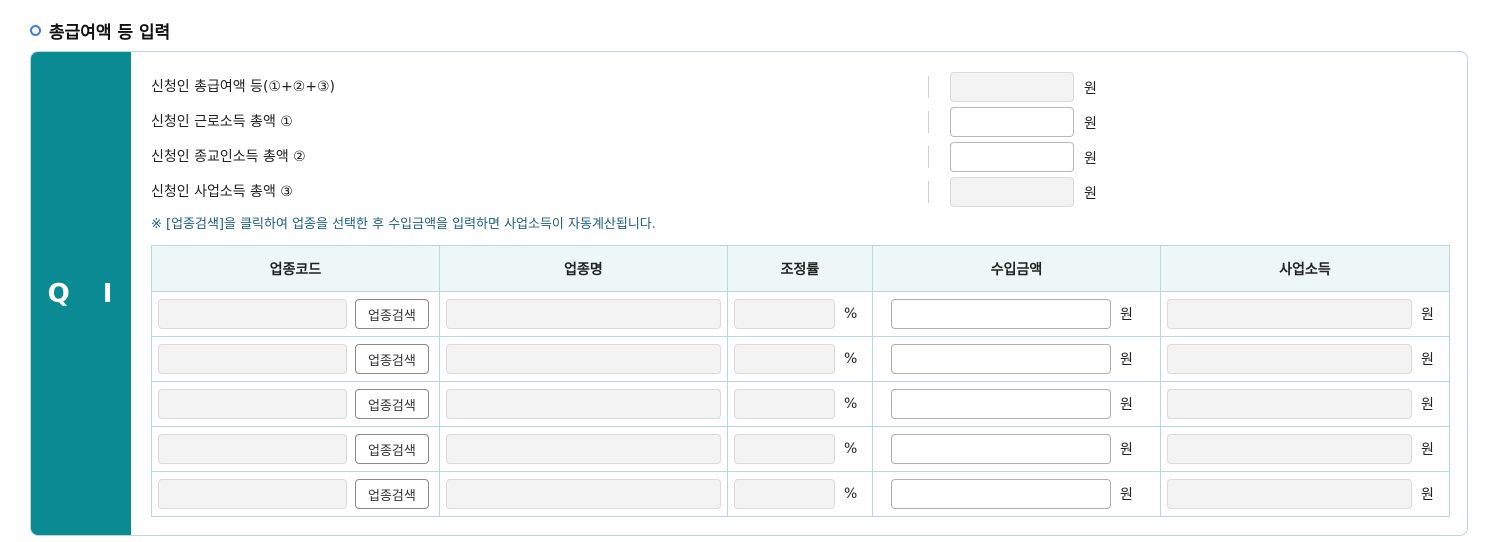  I want to click on header-industry-name: 업종명, so click(583, 268).